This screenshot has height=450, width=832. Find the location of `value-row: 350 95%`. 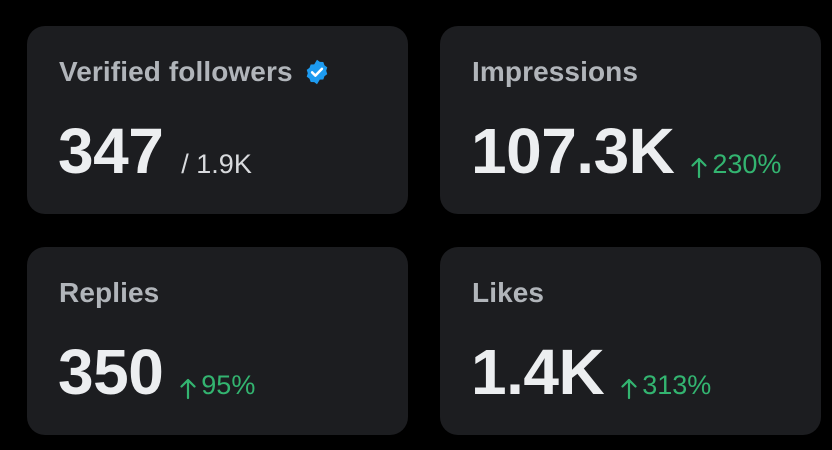

value-row: 350 95% is located at coordinates (156, 372).